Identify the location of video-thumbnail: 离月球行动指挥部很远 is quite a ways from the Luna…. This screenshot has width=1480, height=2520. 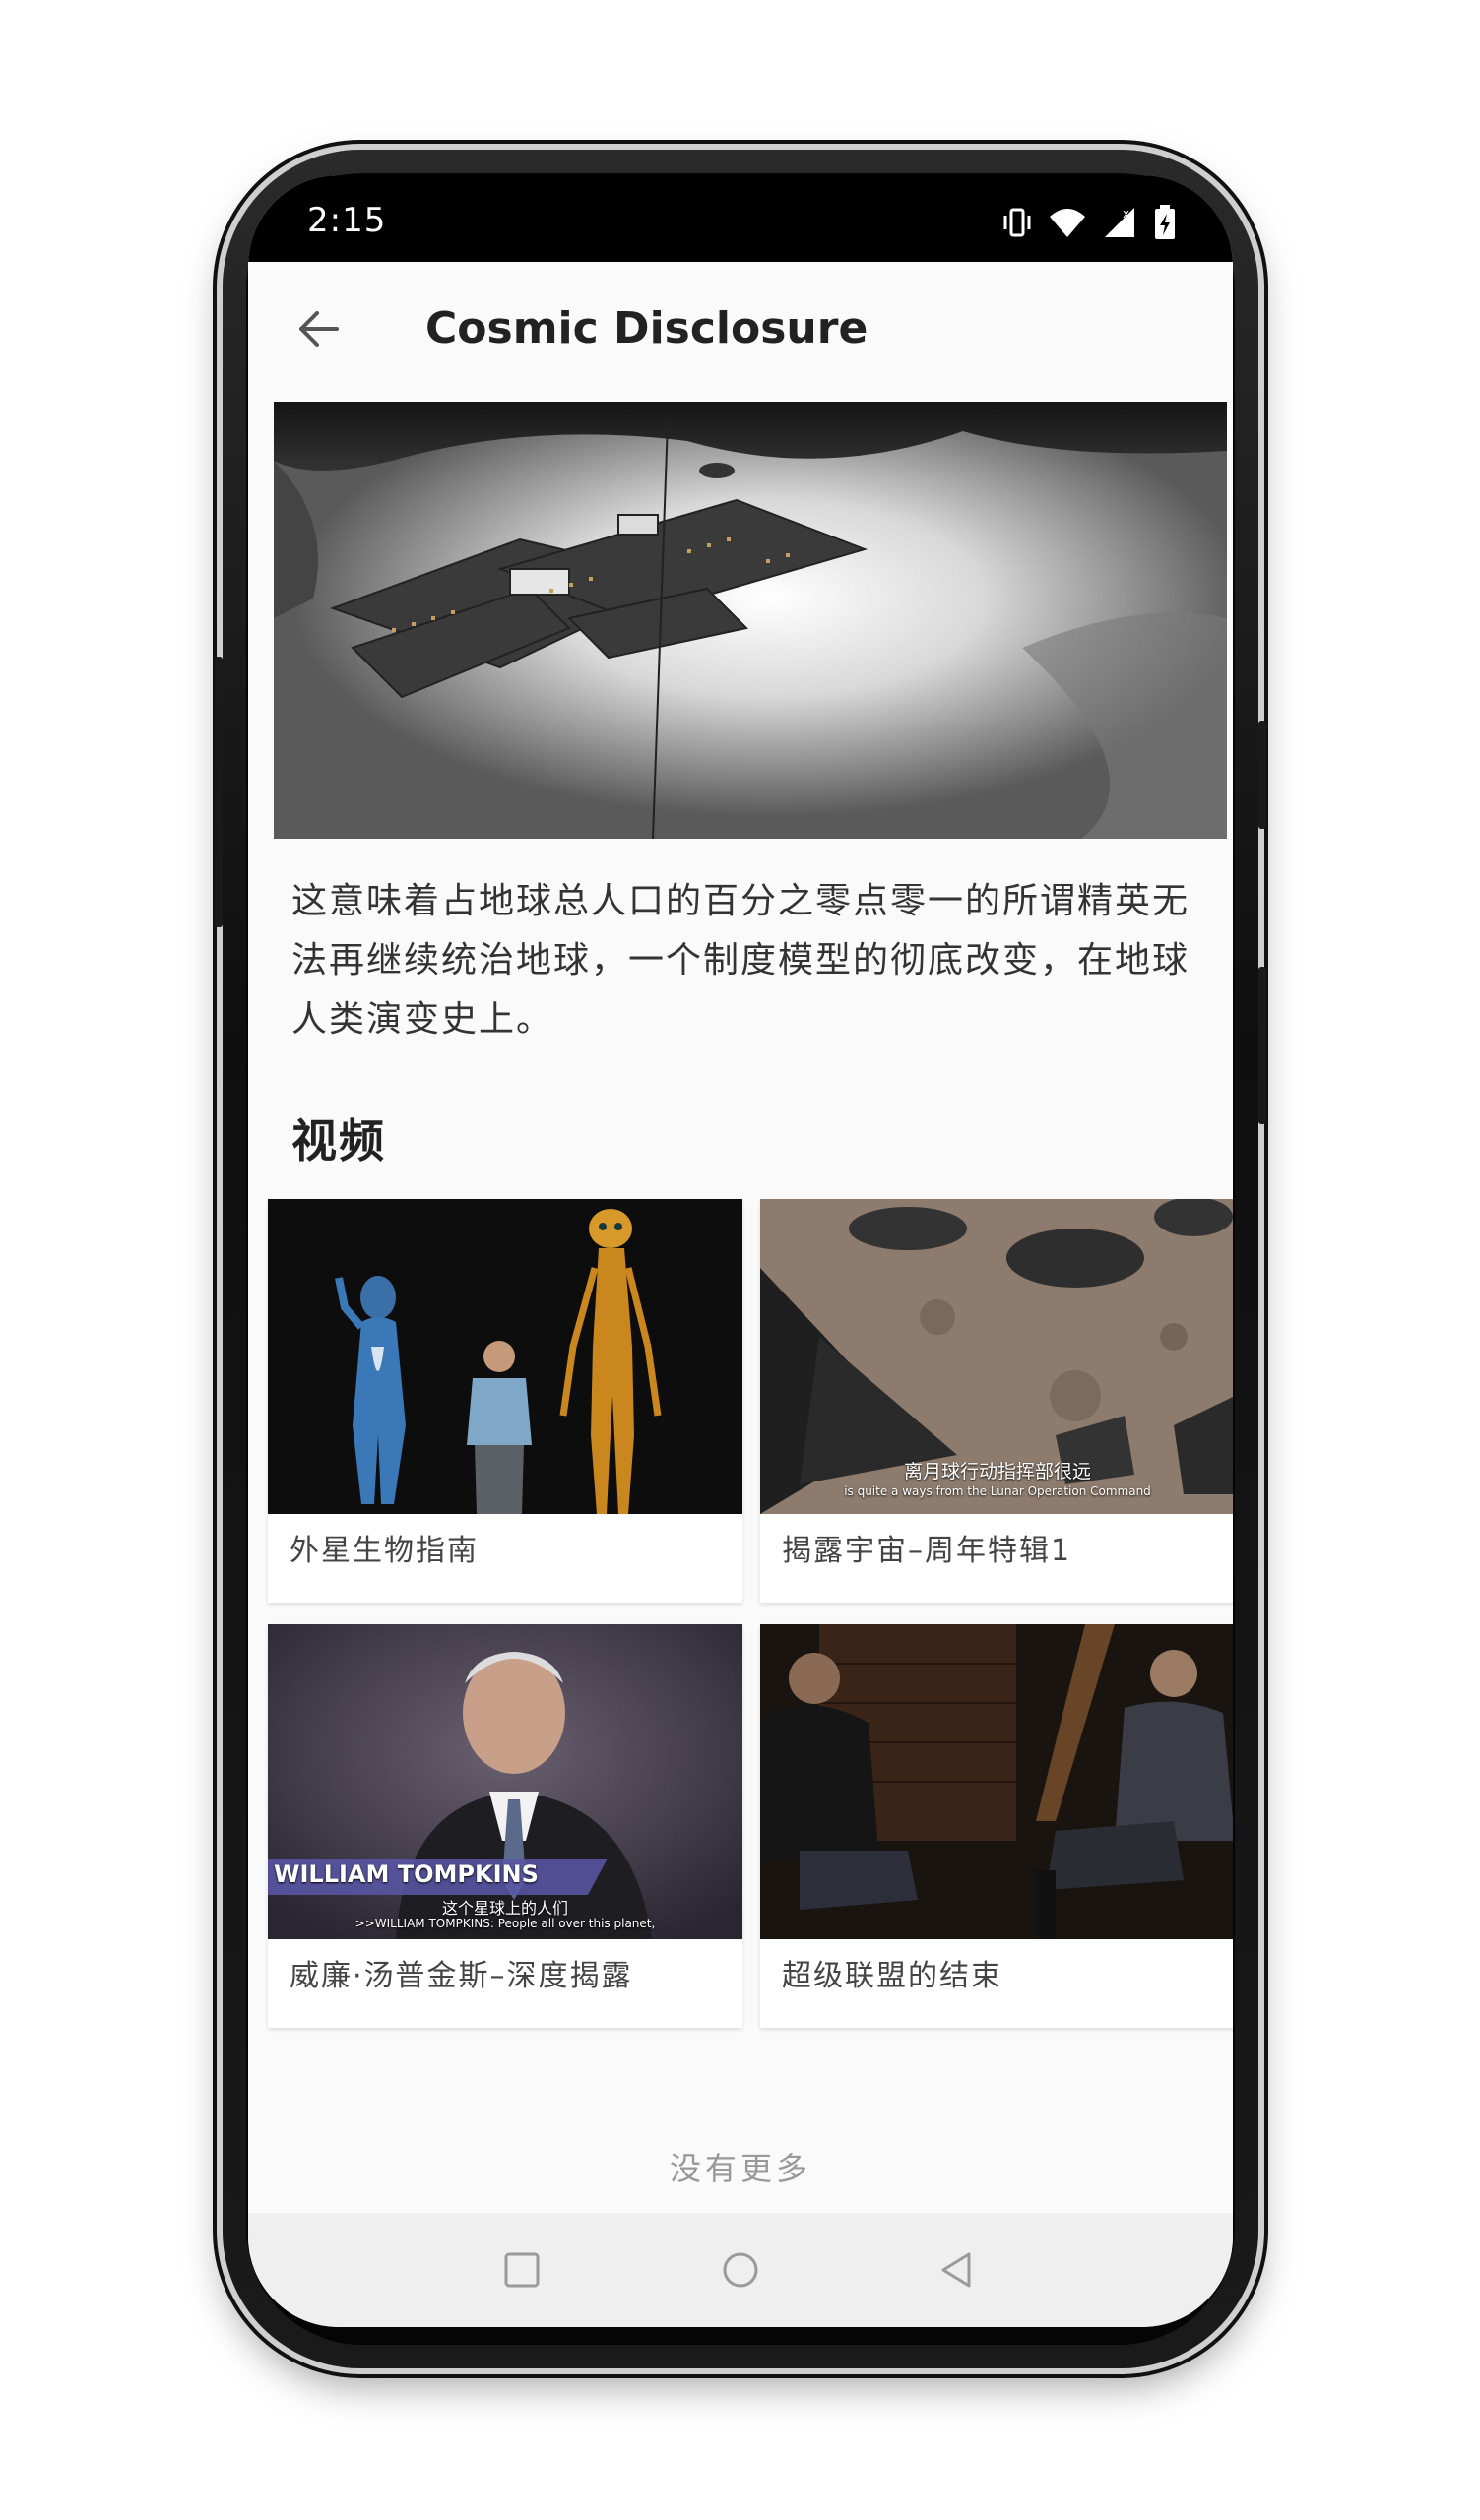
(996, 1356).